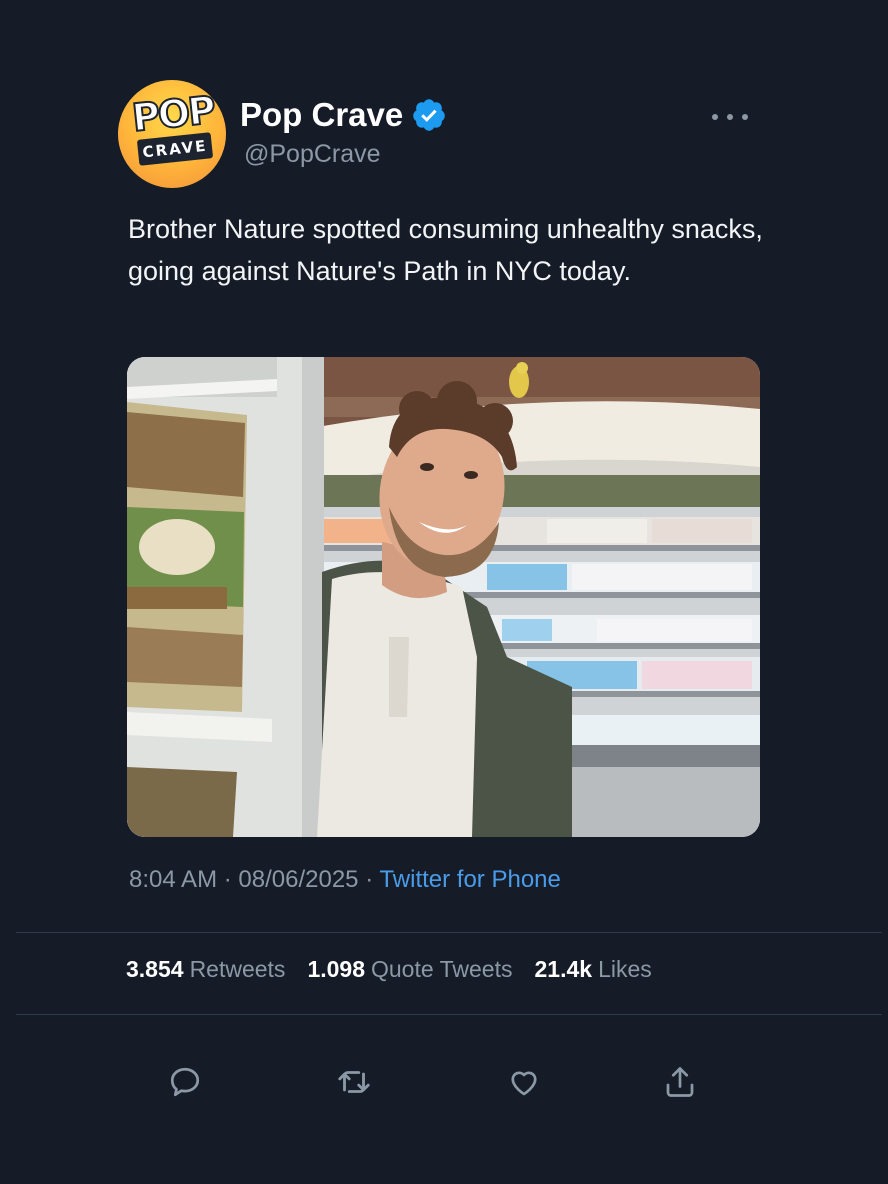 Image resolution: width=888 pixels, height=1184 pixels. Describe the element at coordinates (237, 969) in the screenshot. I see `retweets-label: Retweets` at that location.